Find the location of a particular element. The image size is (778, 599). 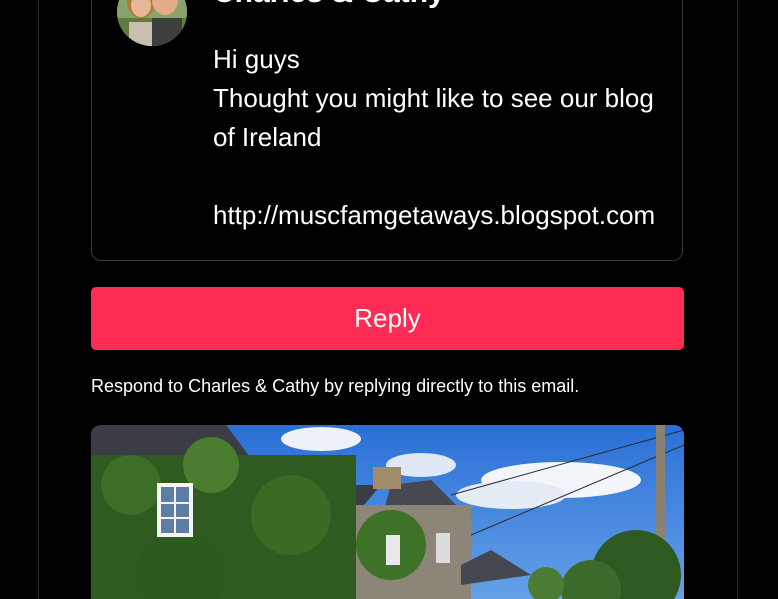

reply-button: Reply is located at coordinates (387, 318).